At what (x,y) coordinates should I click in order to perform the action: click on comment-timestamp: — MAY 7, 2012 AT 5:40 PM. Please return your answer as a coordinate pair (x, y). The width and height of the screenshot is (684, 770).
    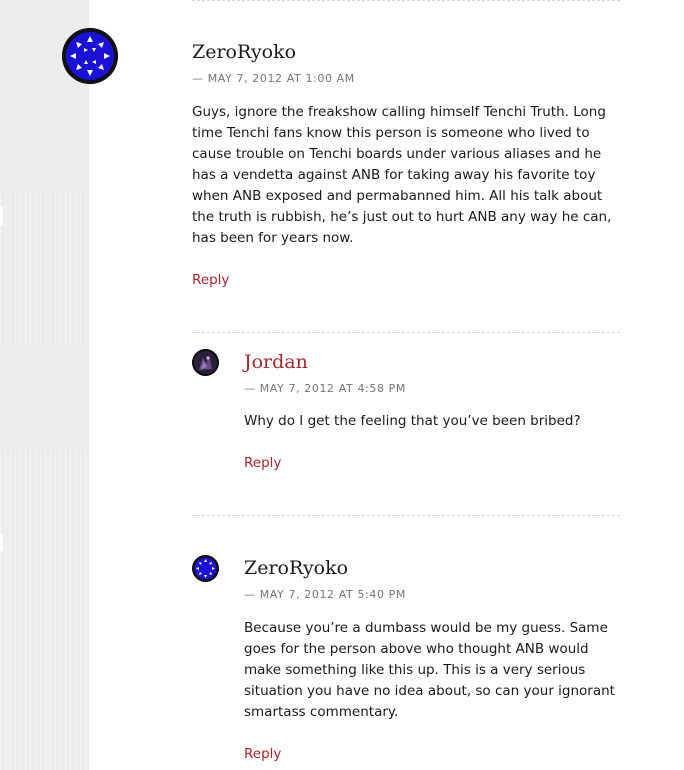
    Looking at the image, I should click on (325, 594).